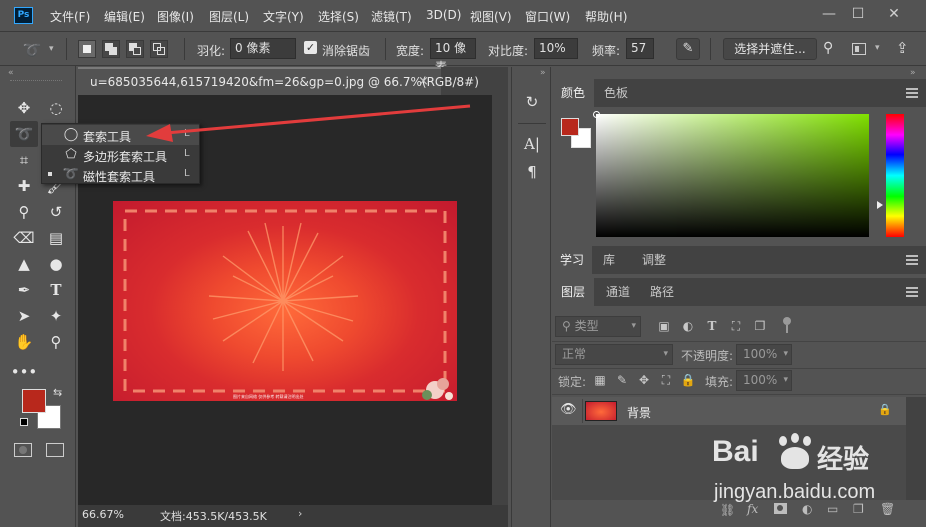  I want to click on fill-input: 100% ▾, so click(764, 380).